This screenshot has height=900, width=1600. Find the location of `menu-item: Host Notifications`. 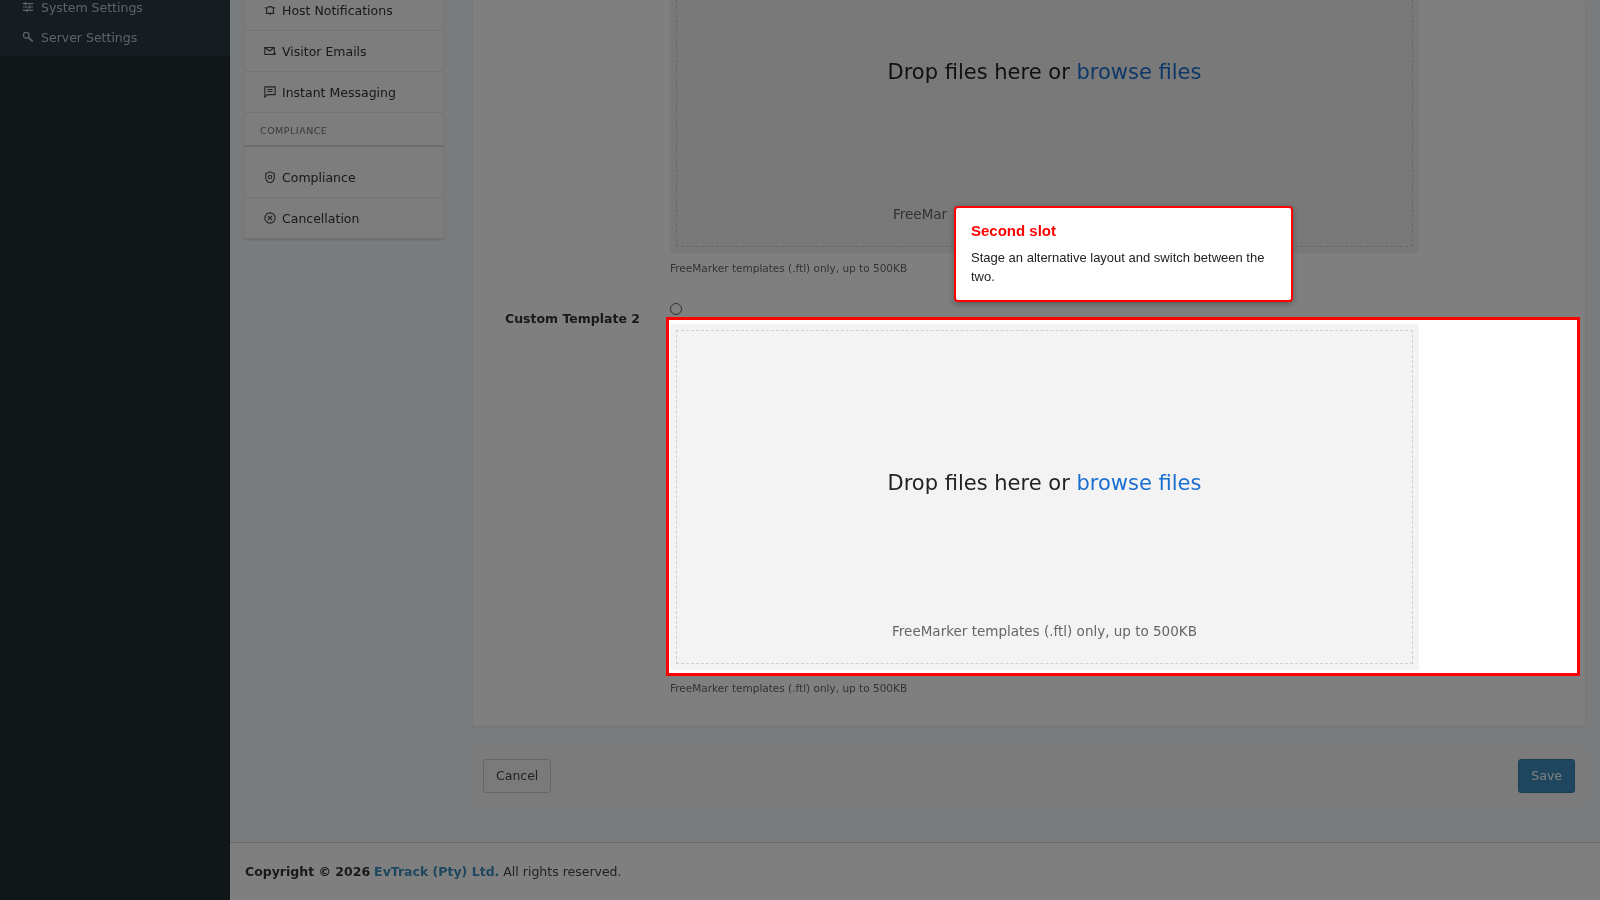

menu-item: Host Notifications is located at coordinates (344, 15).